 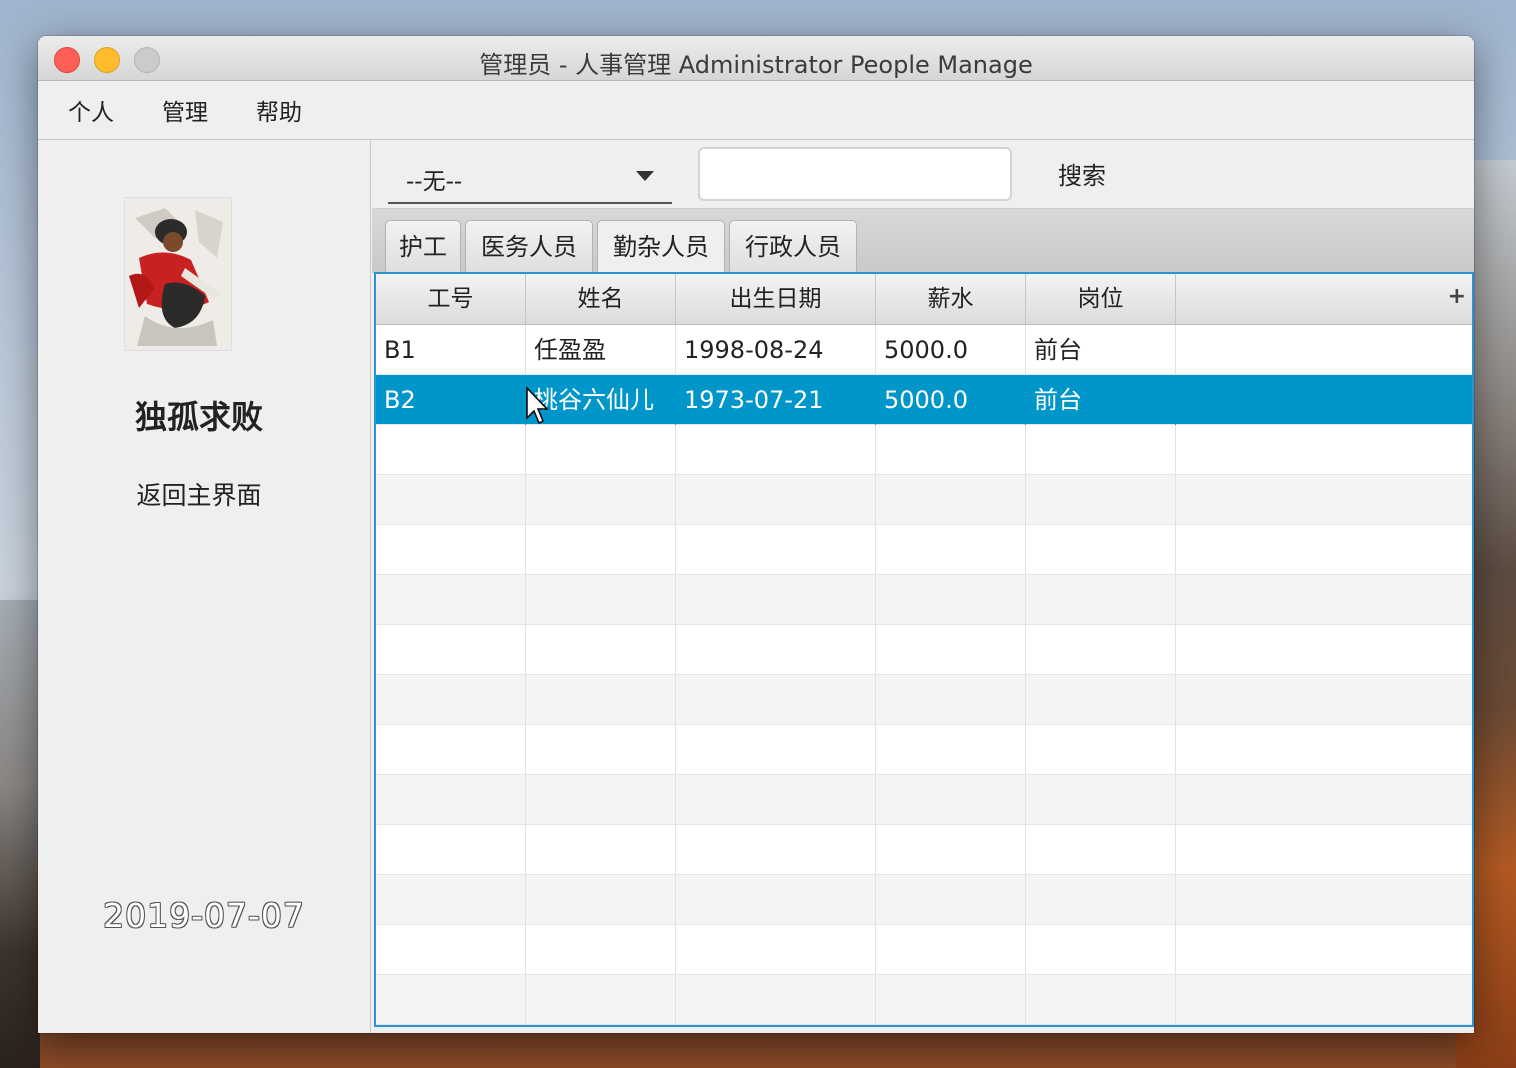 What do you see at coordinates (645, 176) in the screenshot?
I see `chevron-down-icon` at bounding box center [645, 176].